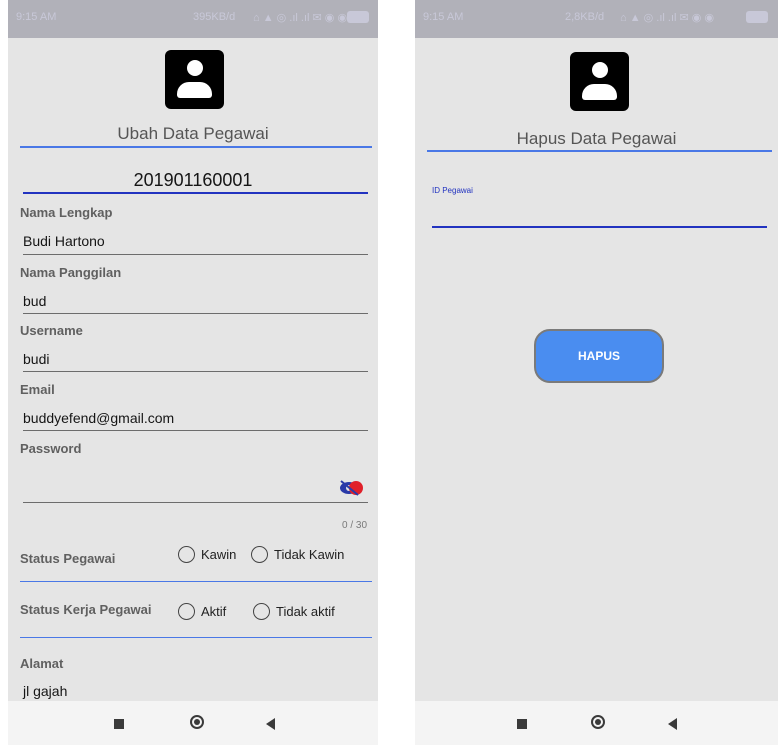  Describe the element at coordinates (309, 554) in the screenshot. I see `radio-tidak-kawin-label: Tidak Kawin` at that location.